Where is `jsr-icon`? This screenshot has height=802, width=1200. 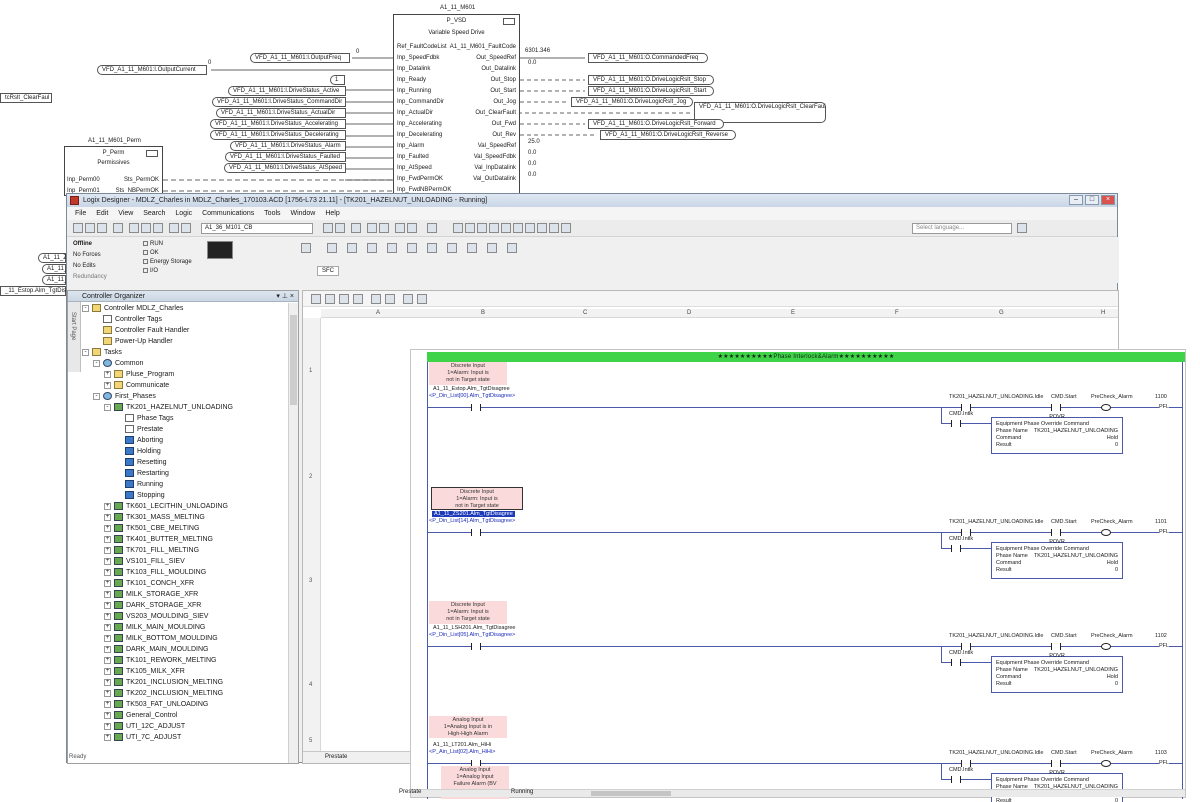
jsr-icon is located at coordinates (512, 248).